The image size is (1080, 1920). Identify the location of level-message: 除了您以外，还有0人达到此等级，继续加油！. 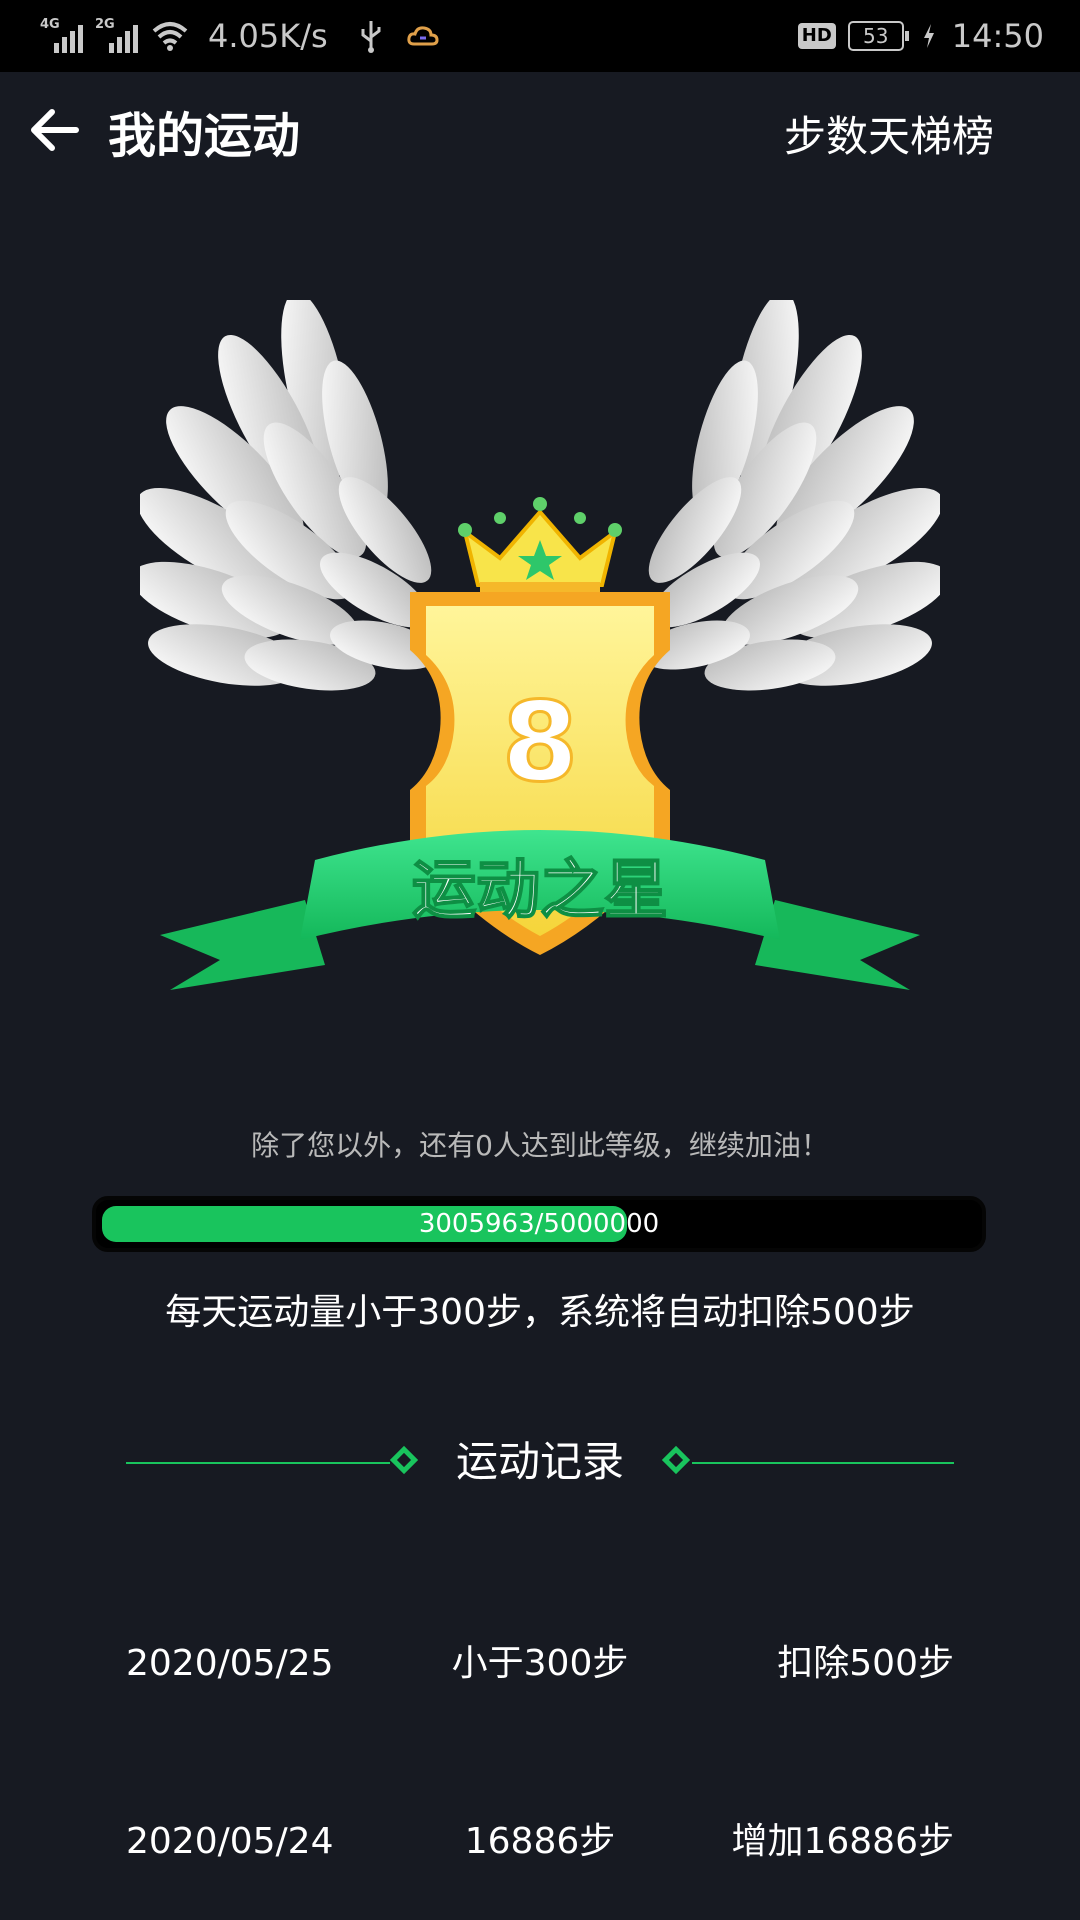
(540, 1145).